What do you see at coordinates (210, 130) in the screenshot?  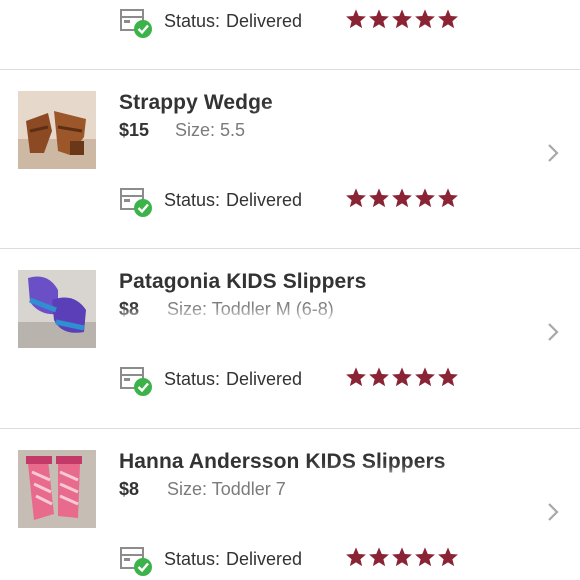 I see `item-size: Size: 5.5` at bounding box center [210, 130].